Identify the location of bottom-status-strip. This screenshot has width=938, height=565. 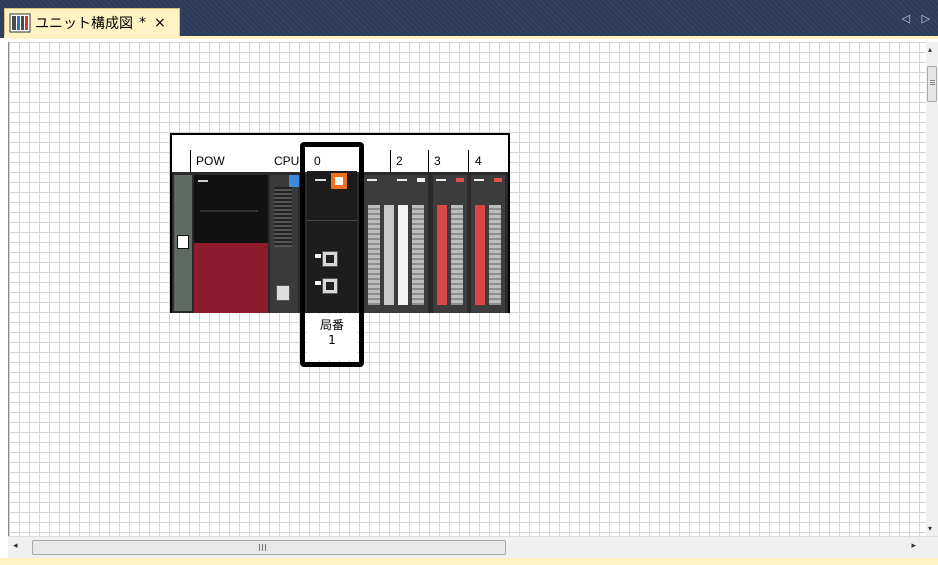
(469, 561).